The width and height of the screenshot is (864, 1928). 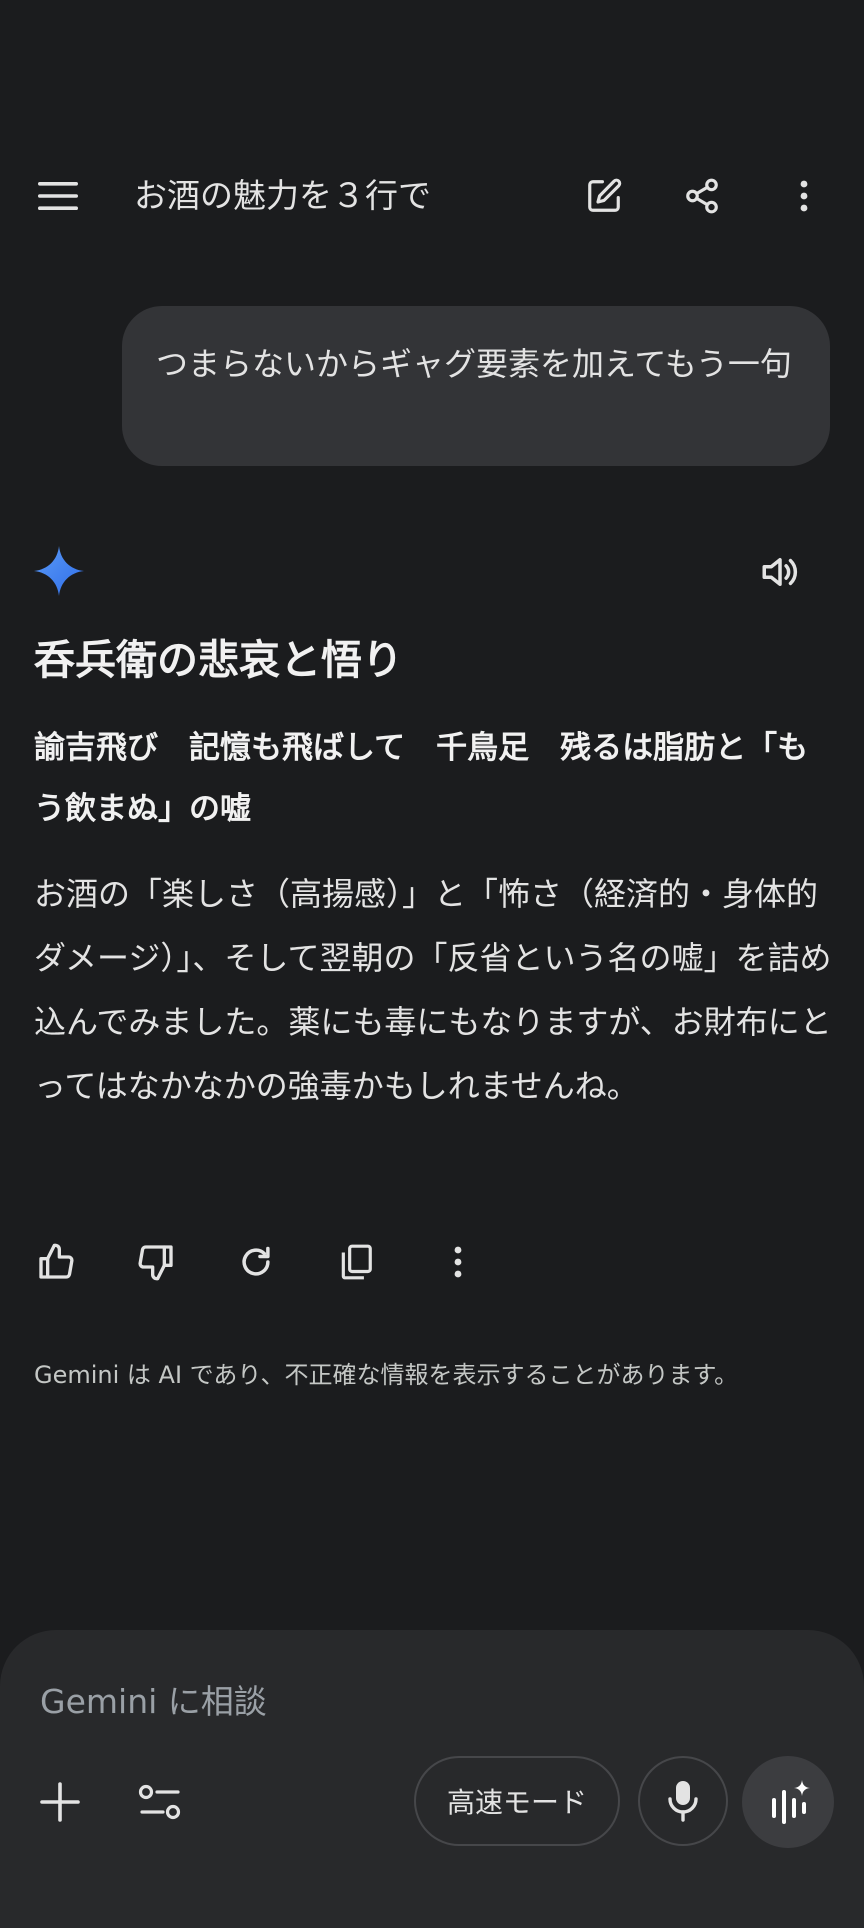 I want to click on add-attachment-button, so click(x=60, y=1802).